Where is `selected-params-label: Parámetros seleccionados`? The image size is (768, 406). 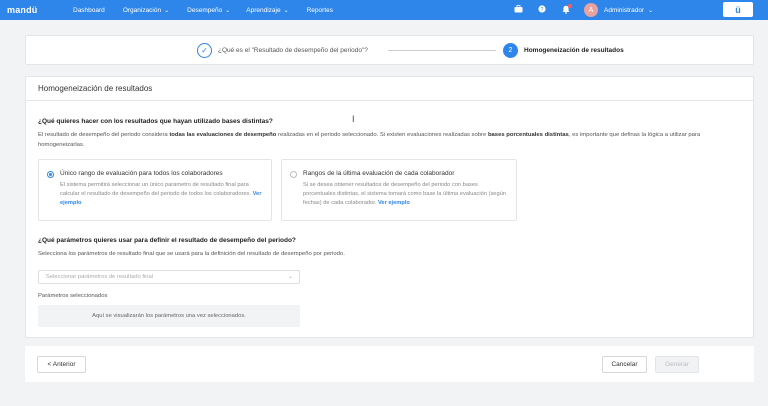
selected-params-label: Parámetros seleccionados is located at coordinates (73, 296).